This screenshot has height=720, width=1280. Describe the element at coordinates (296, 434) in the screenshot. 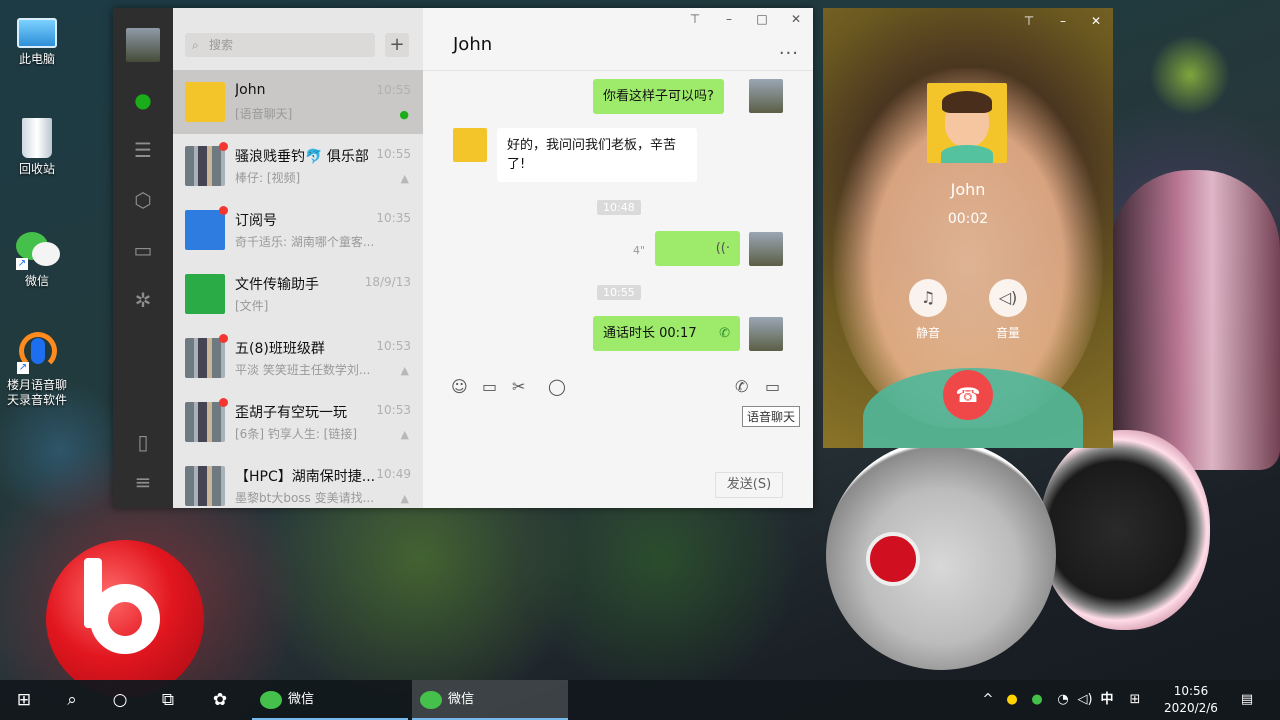

I see `conversation-preview: [6条] 钓享人生: [链接]` at that location.